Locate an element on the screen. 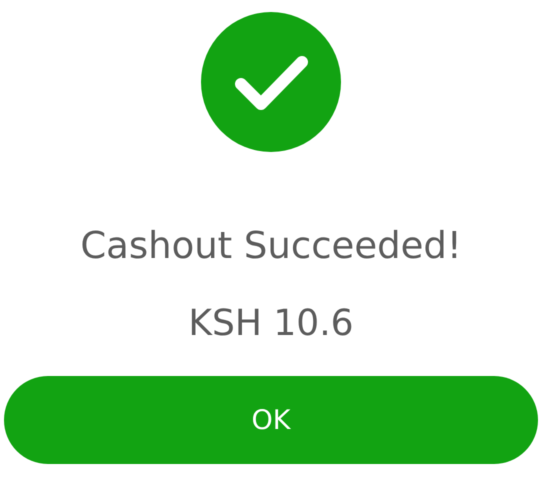  status-title: Cashout Succeeded! is located at coordinates (271, 246).